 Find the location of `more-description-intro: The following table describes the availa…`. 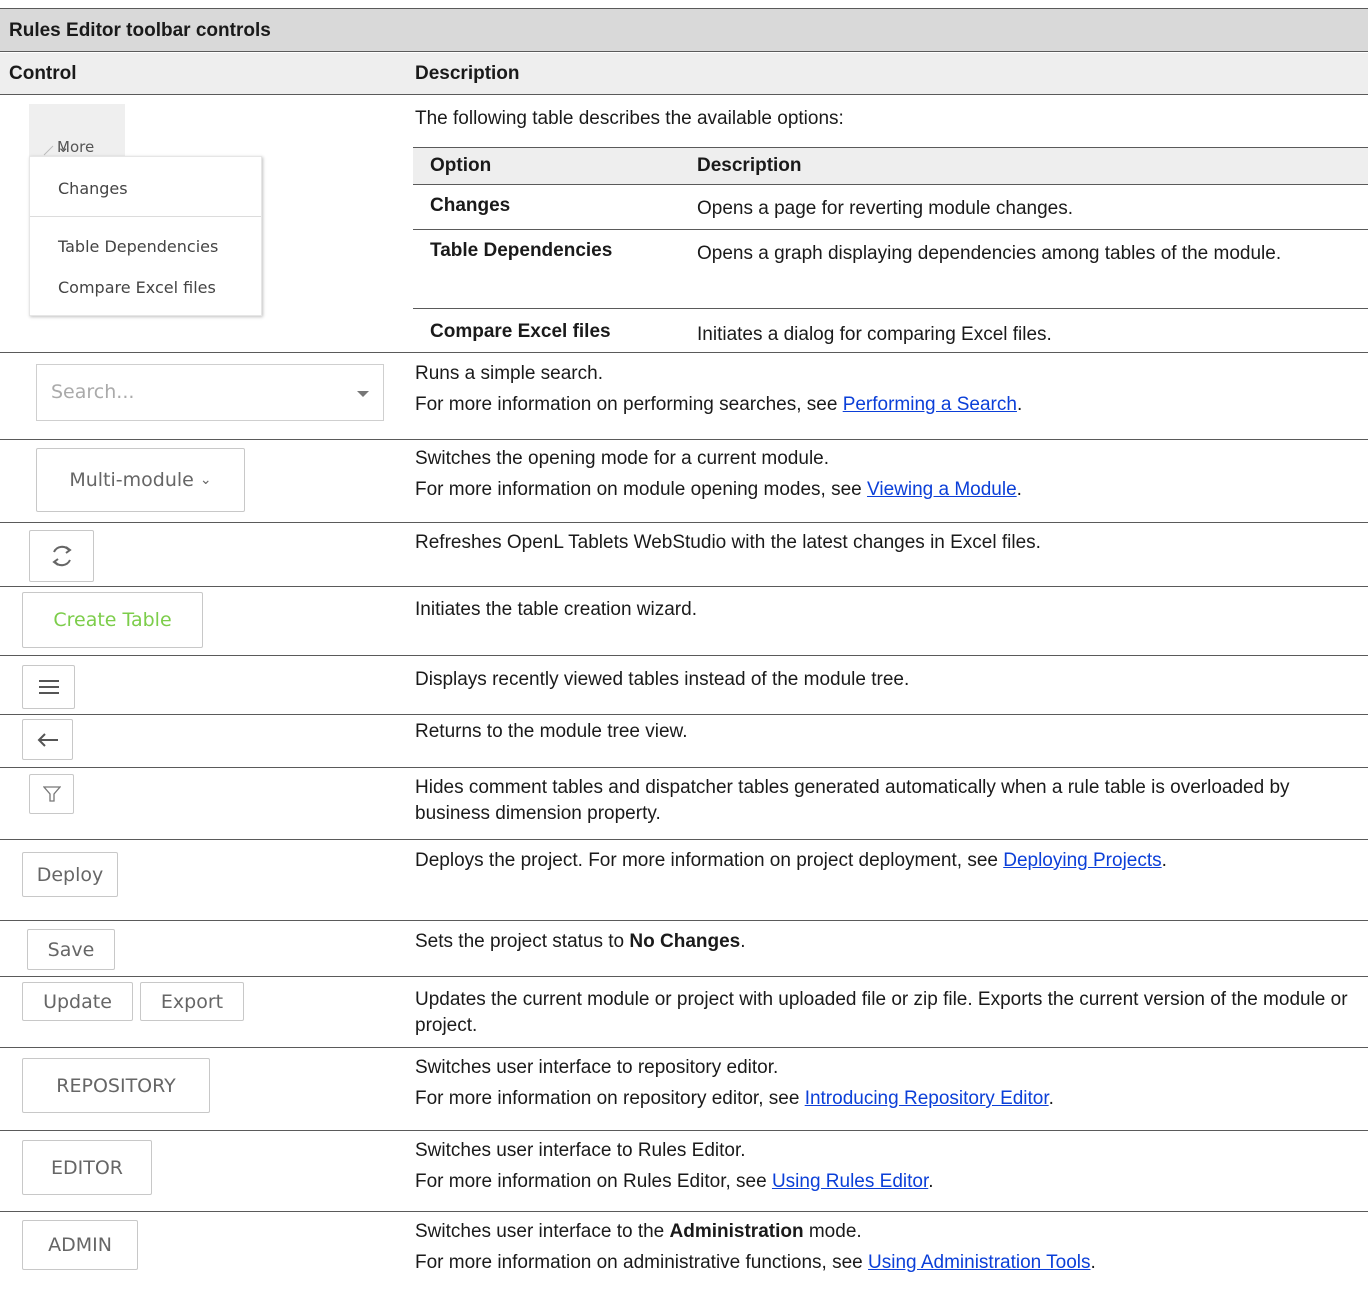

more-description-intro: The following table describes the availa… is located at coordinates (629, 118).